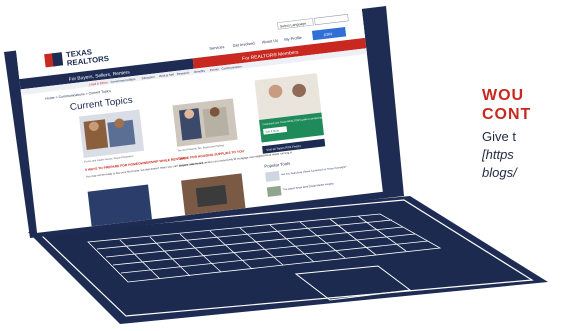 The height and width of the screenshot is (331, 563). Describe the element at coordinates (507, 114) in the screenshot. I see `promo-heading-line-2: CONT` at that location.